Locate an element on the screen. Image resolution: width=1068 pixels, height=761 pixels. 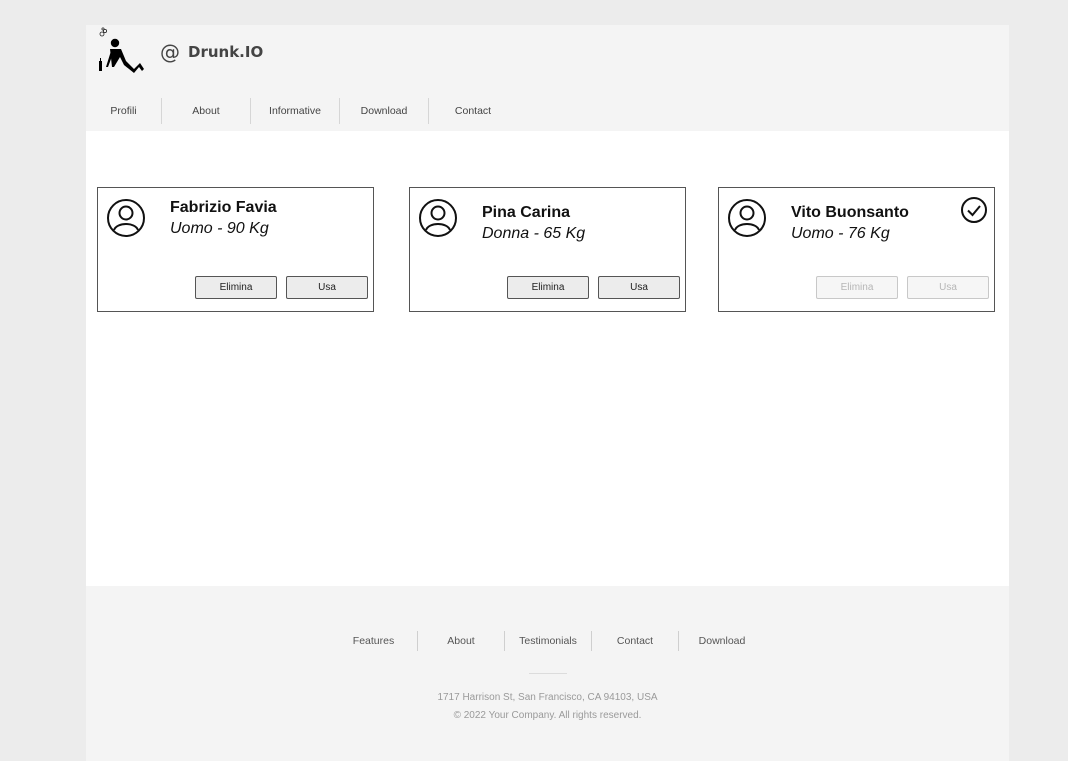
drunk-person-logo-icon is located at coordinates (121, 50).